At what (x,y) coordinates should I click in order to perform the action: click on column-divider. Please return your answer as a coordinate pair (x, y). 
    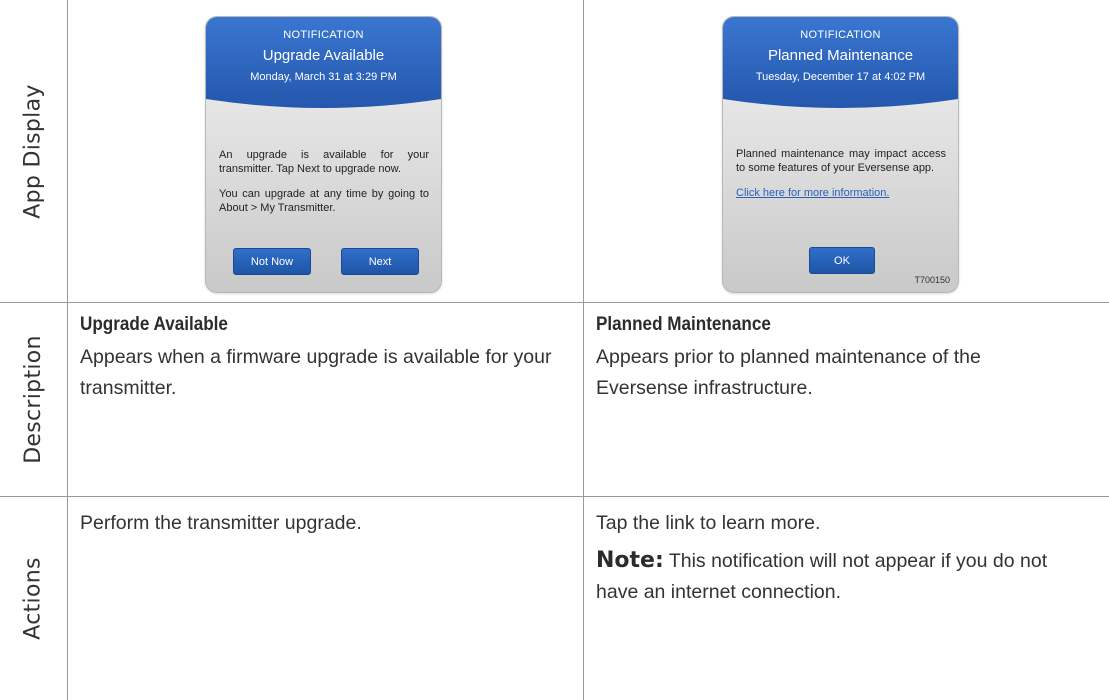
    Looking at the image, I should click on (583, 350).